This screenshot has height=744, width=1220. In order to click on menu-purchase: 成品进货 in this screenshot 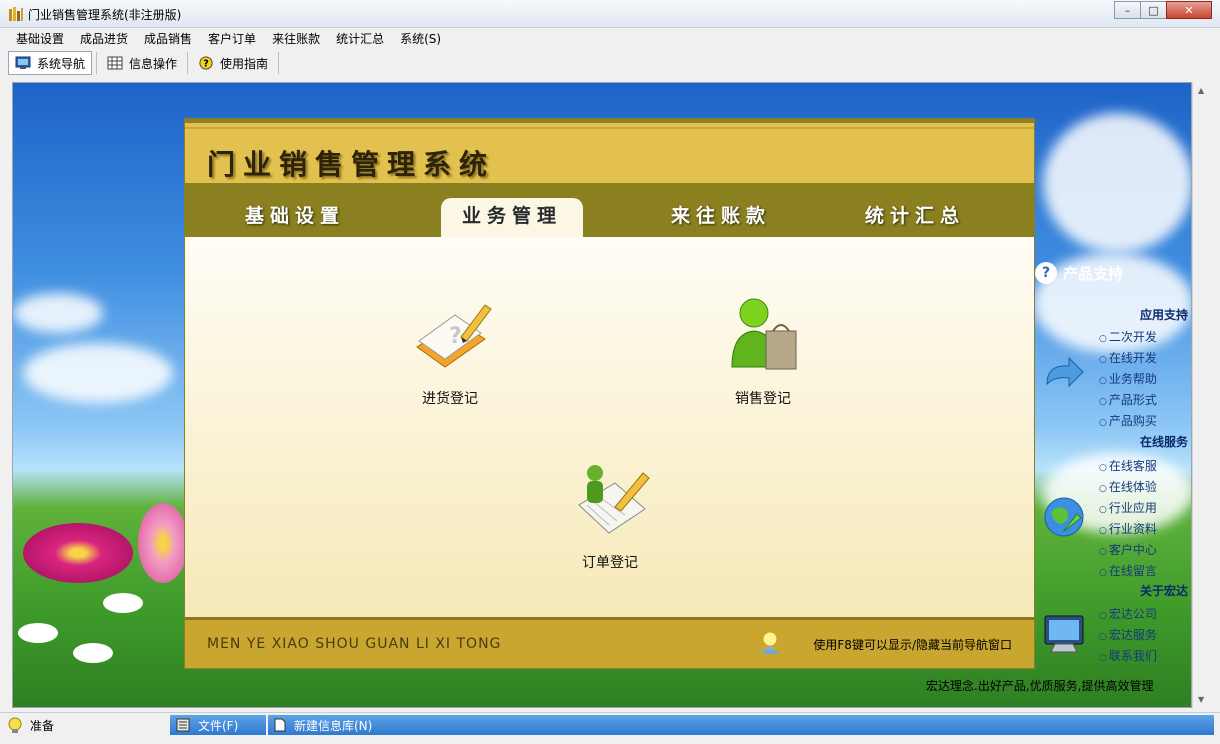, I will do `click(104, 39)`.